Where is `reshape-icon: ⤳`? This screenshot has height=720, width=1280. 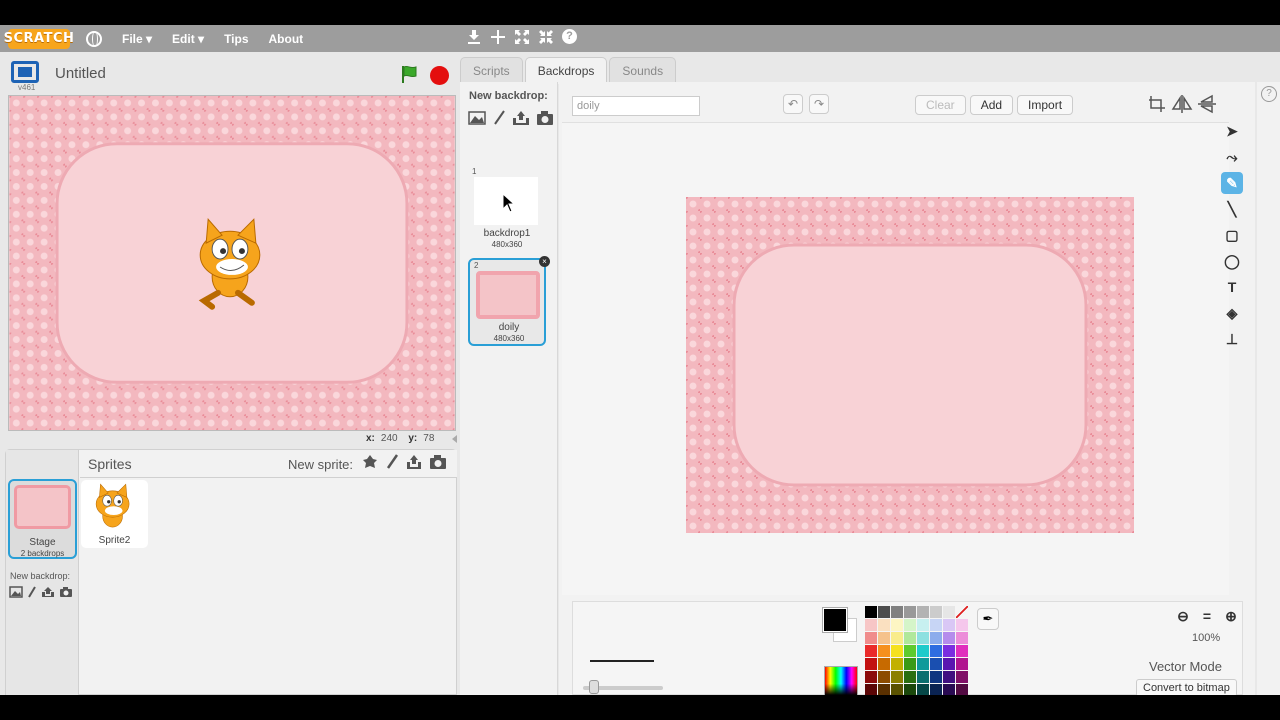
reshape-icon: ⤳ is located at coordinates (1232, 157).